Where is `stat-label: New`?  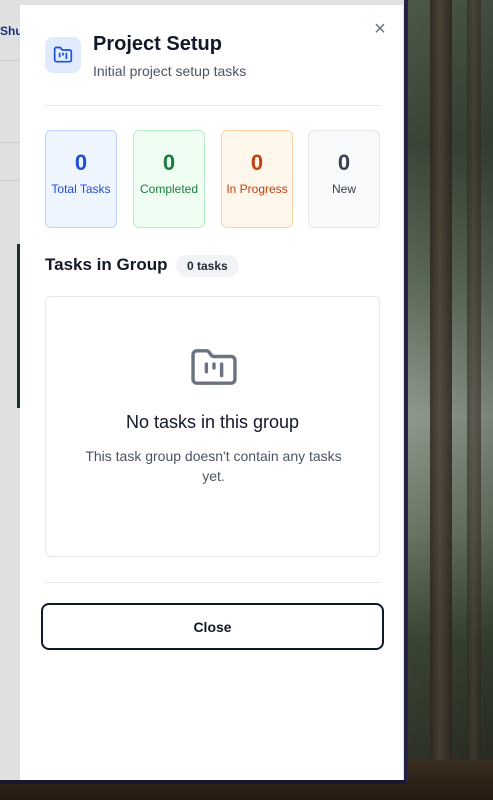 stat-label: New is located at coordinates (343, 189).